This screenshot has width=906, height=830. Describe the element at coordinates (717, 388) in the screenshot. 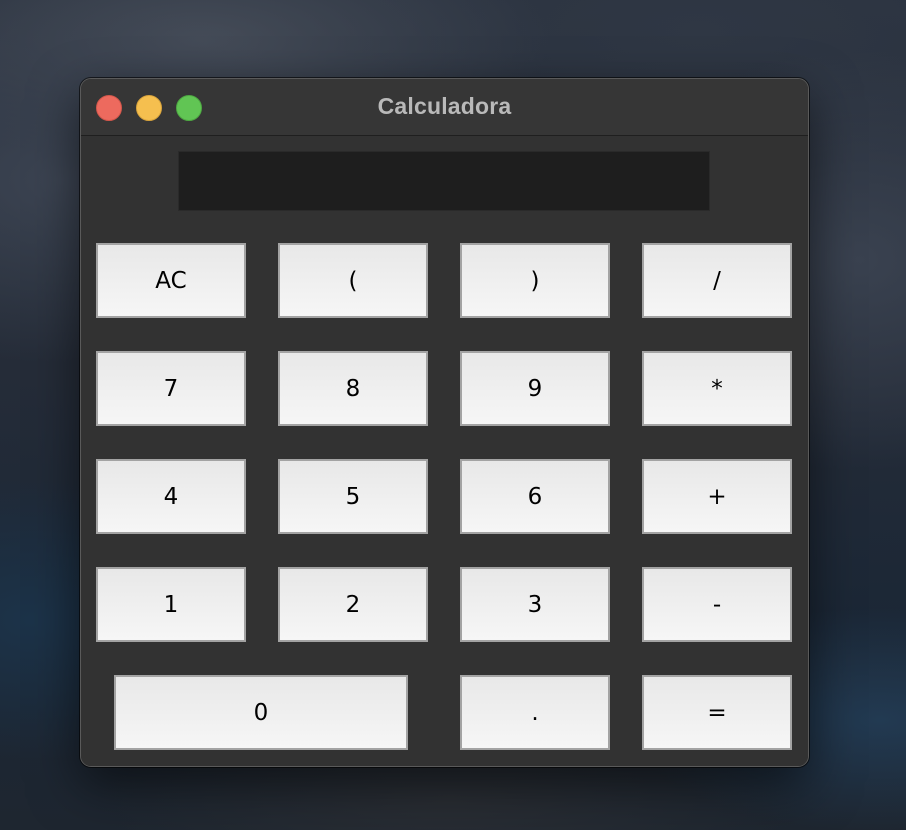

I see `multiply-button: *` at that location.